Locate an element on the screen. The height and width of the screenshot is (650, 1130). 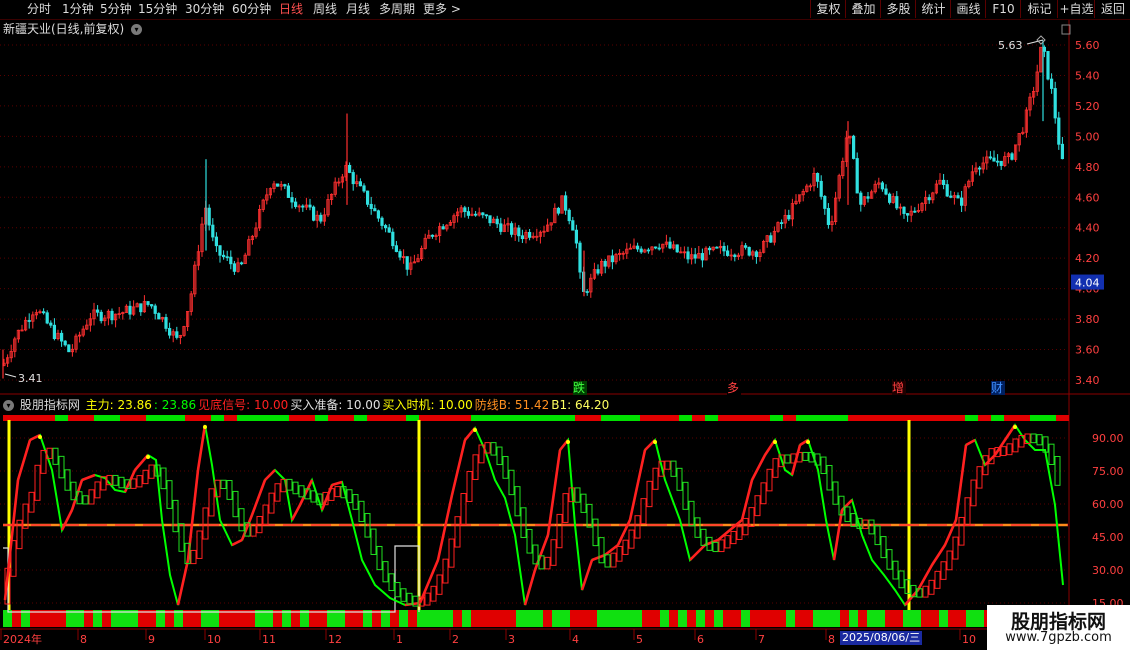
watermark-url: www.7gpzb.com is located at coordinates (1058, 637).